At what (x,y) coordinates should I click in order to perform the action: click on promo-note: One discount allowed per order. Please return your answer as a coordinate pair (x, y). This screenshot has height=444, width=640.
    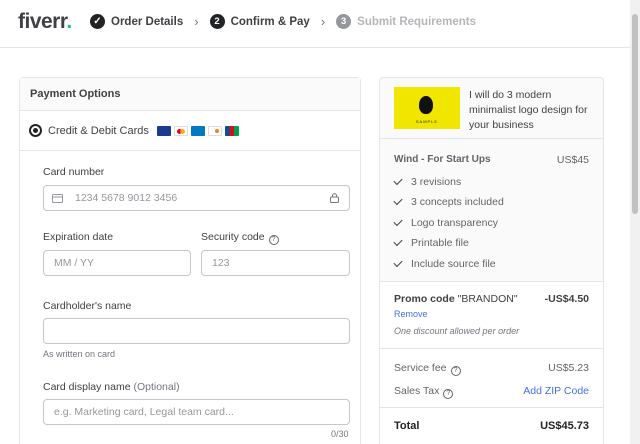
    Looking at the image, I should click on (457, 331).